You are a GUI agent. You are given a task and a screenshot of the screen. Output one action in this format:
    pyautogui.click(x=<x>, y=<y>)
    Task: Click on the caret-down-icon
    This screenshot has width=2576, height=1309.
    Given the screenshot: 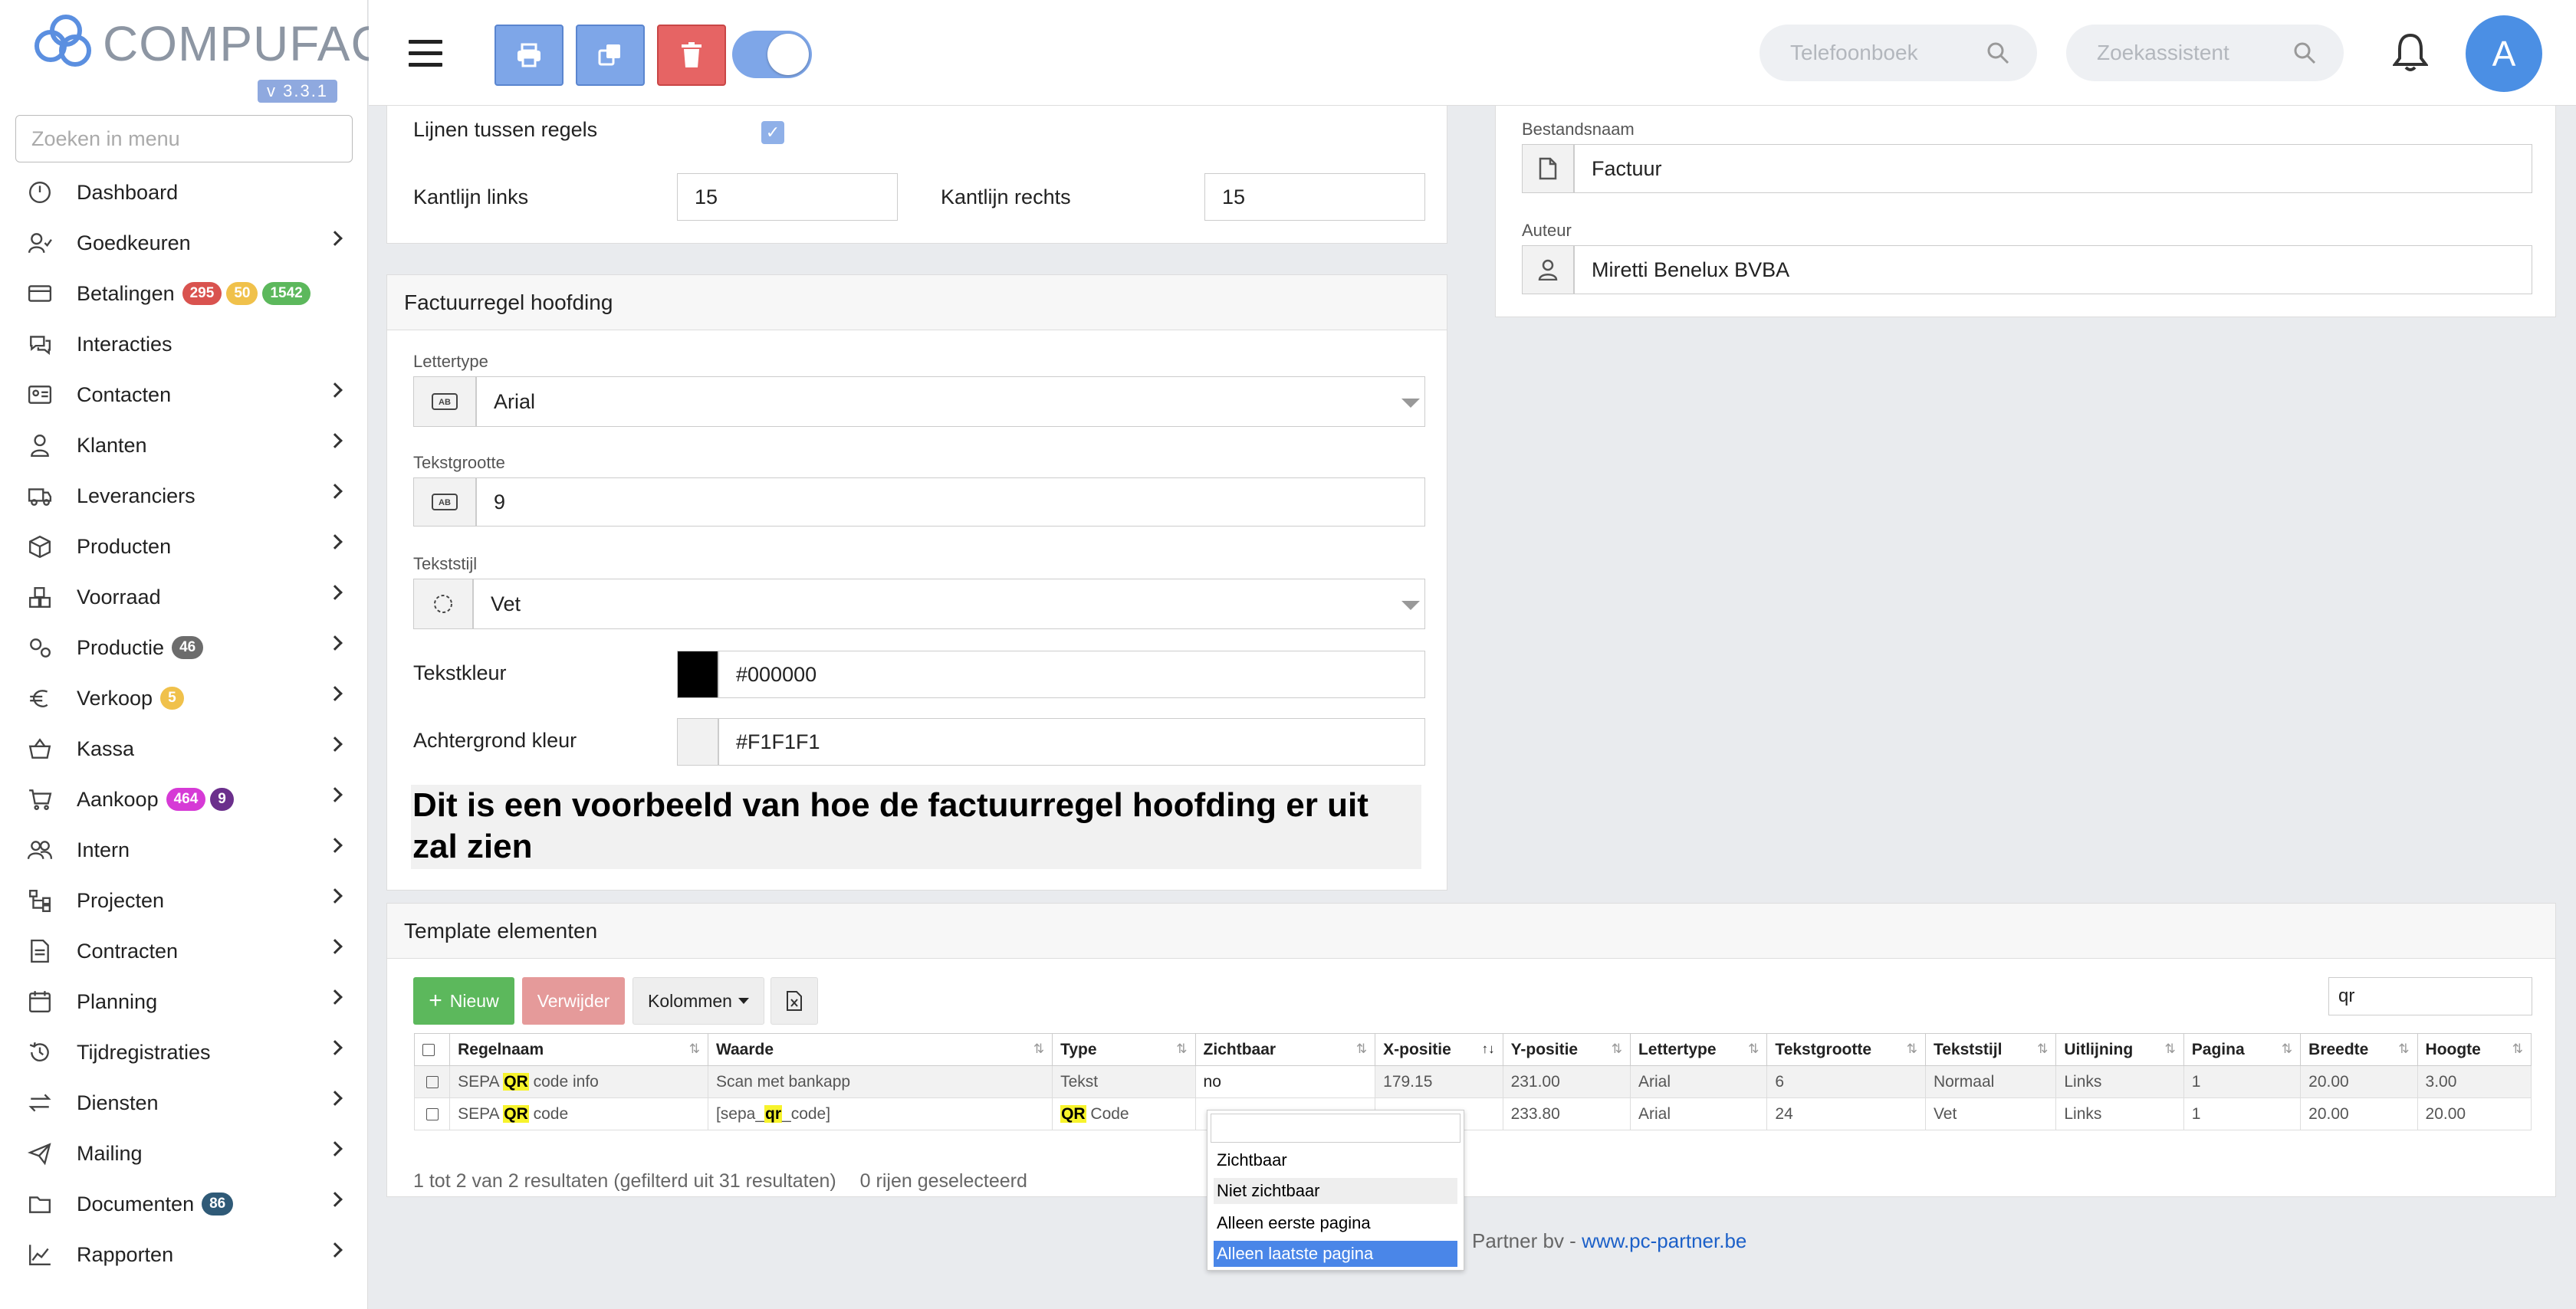 What is the action you would take?
    pyautogui.click(x=744, y=1001)
    